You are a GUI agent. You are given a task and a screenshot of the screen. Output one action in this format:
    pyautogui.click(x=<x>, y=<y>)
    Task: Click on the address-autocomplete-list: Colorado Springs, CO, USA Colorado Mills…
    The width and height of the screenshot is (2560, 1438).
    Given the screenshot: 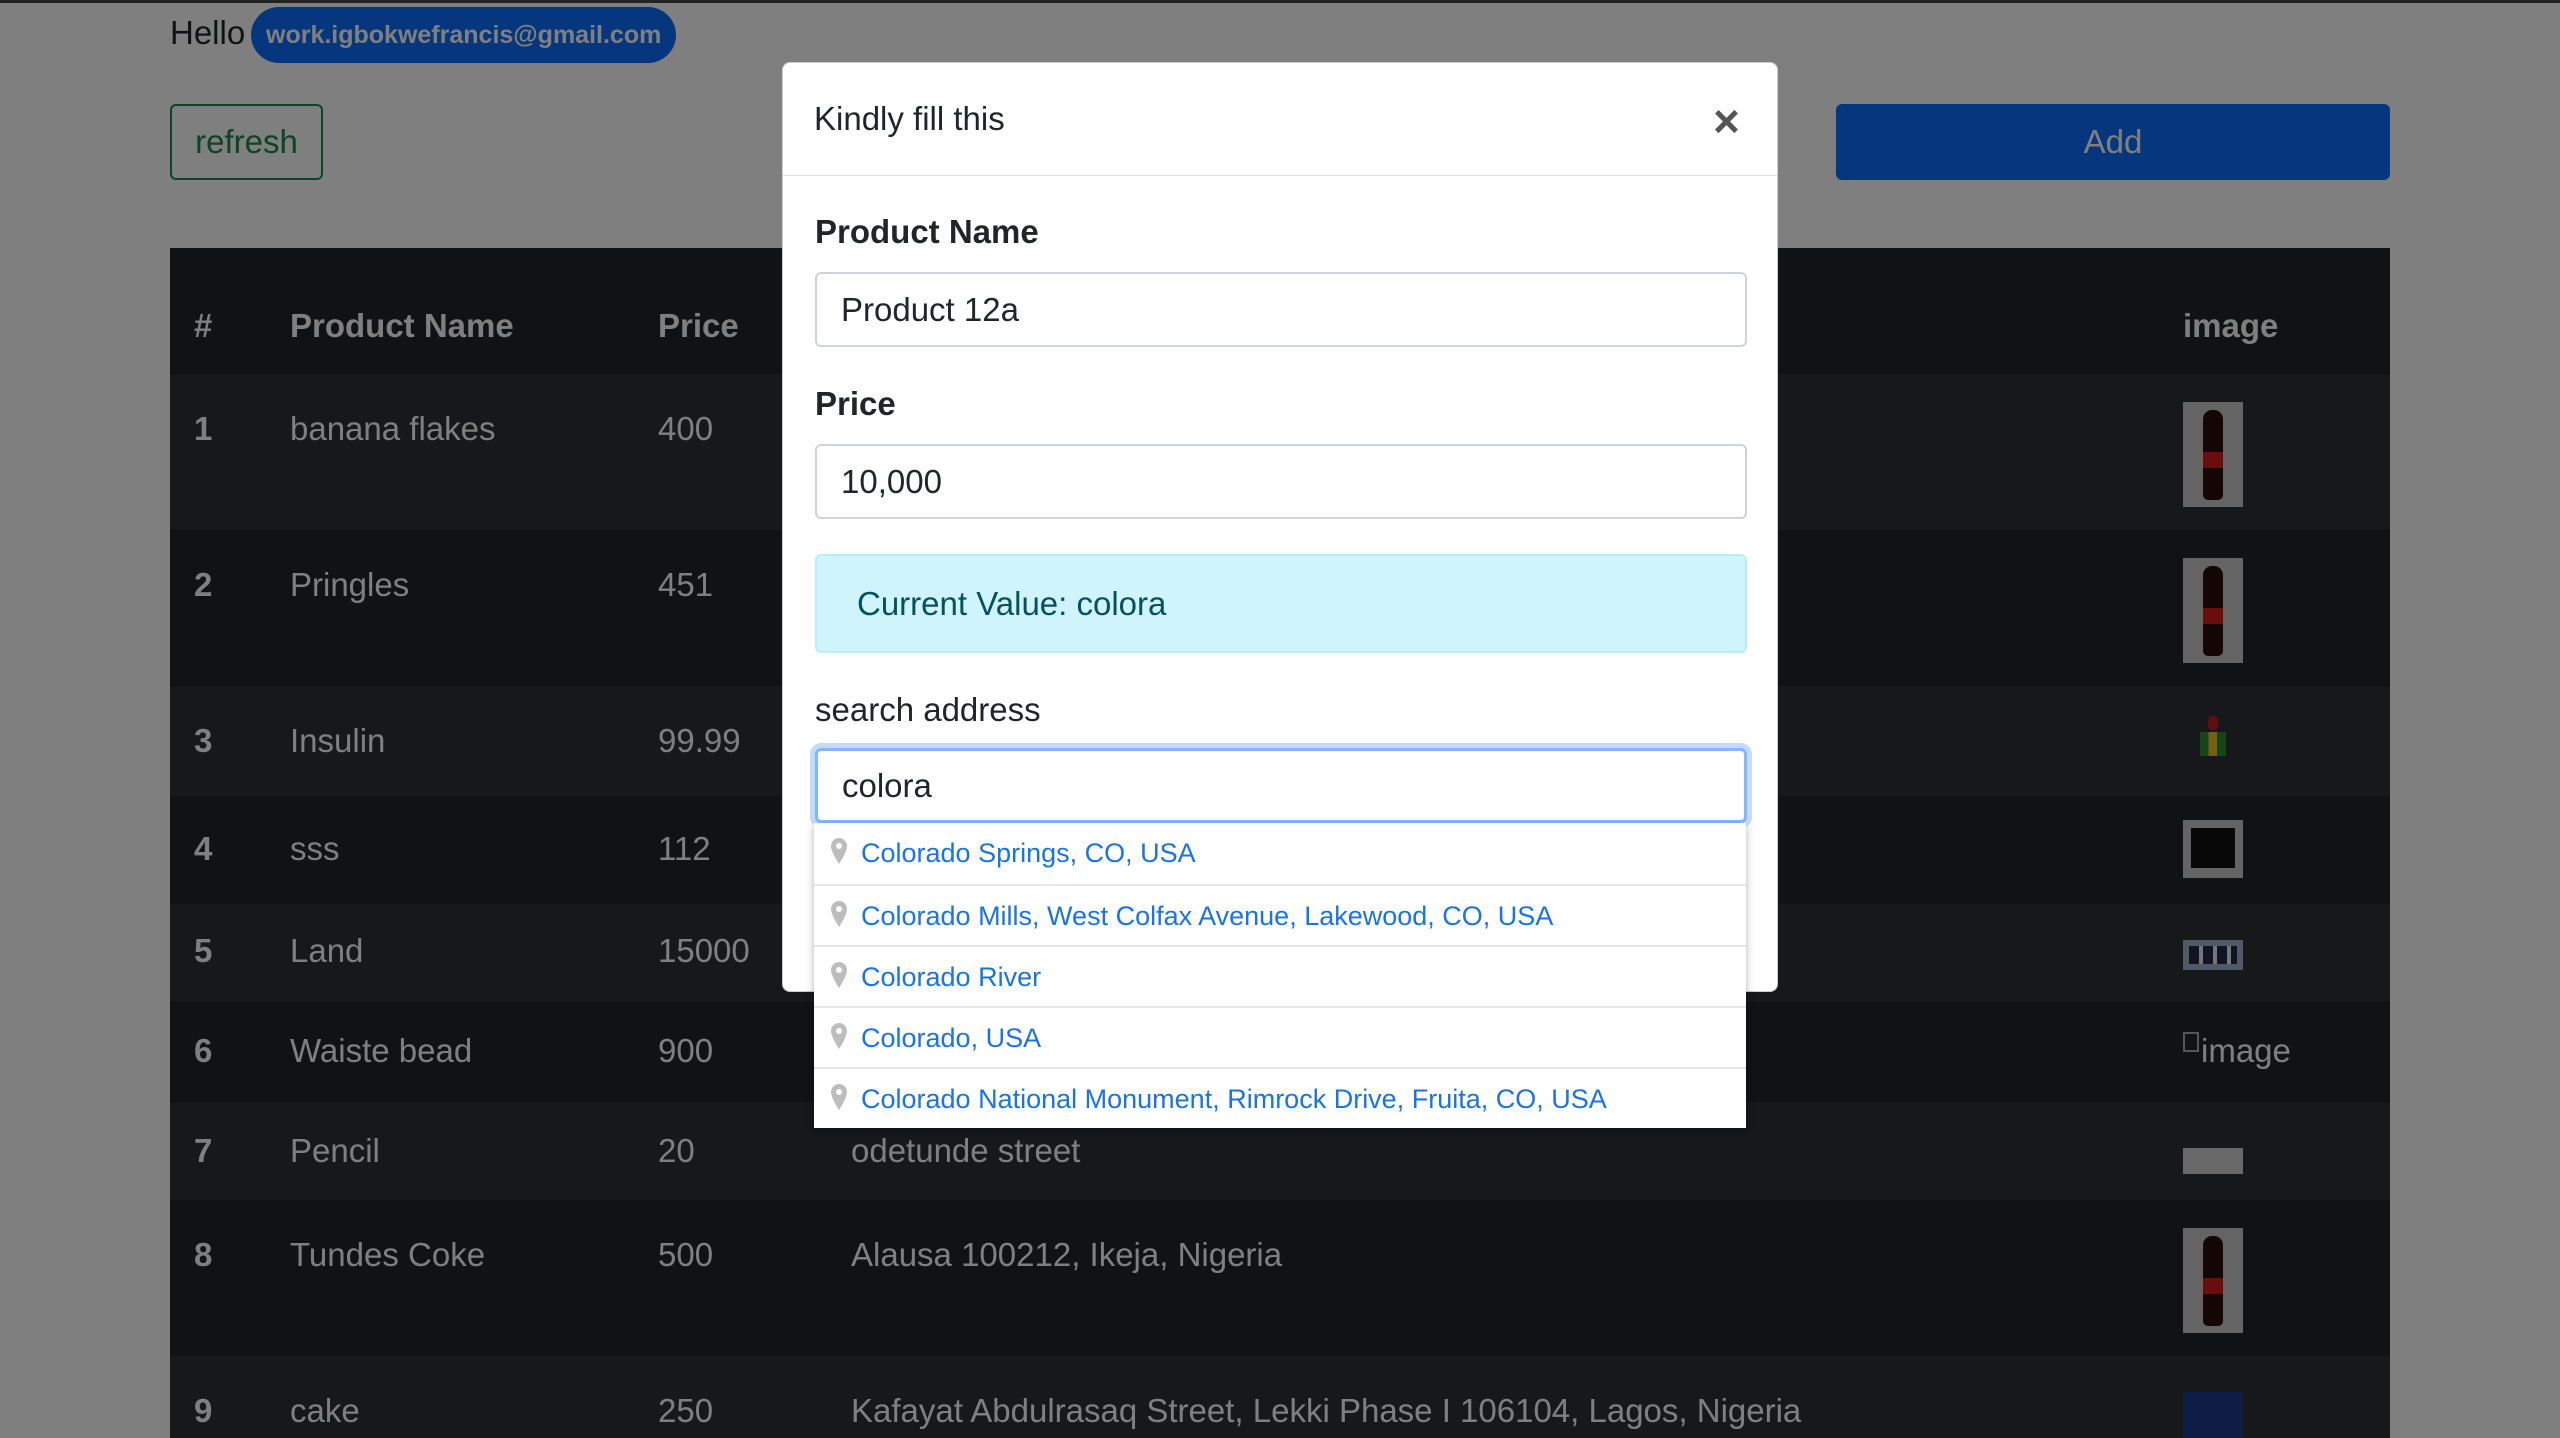 What is the action you would take?
    pyautogui.click(x=1280, y=975)
    